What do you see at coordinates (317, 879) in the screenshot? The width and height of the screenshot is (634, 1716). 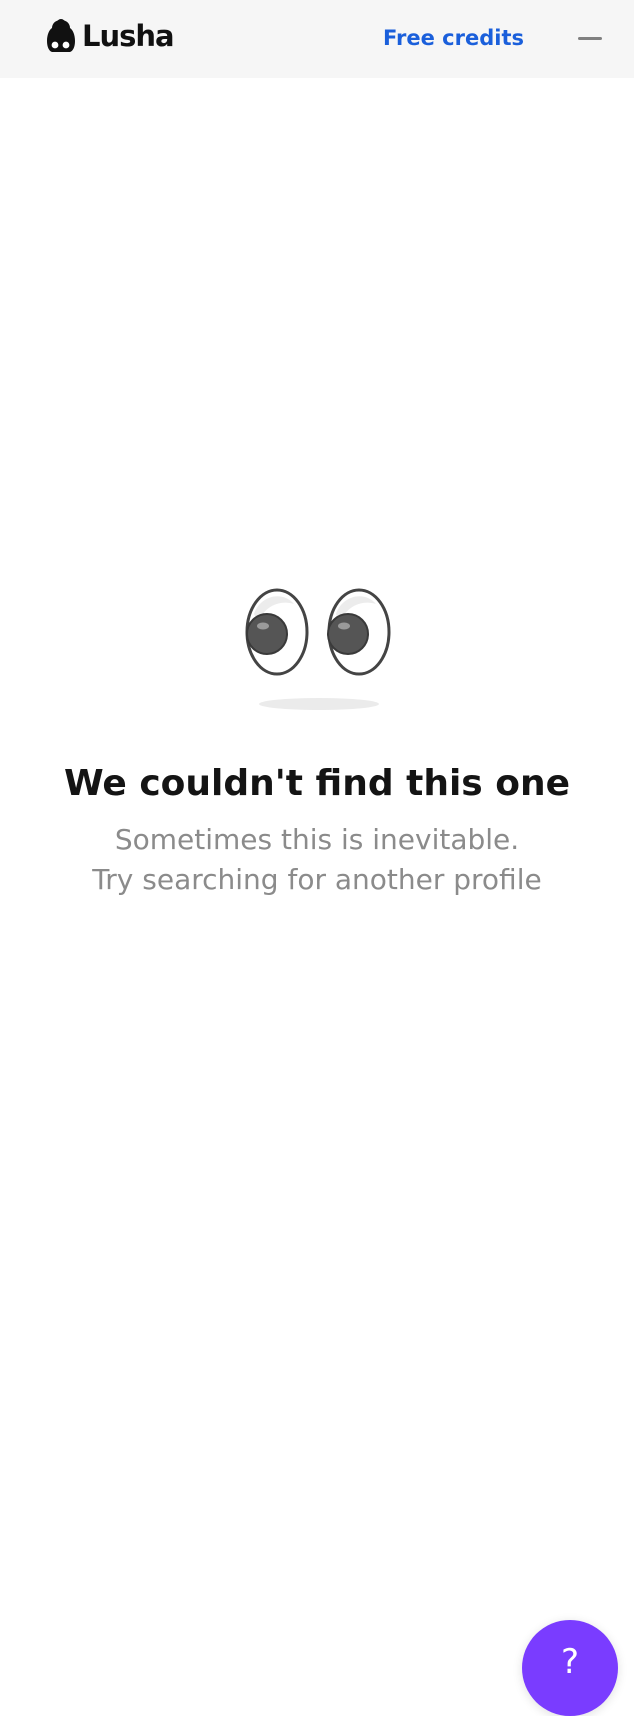 I see `empty-state-line-2: Try searching for another profile` at bounding box center [317, 879].